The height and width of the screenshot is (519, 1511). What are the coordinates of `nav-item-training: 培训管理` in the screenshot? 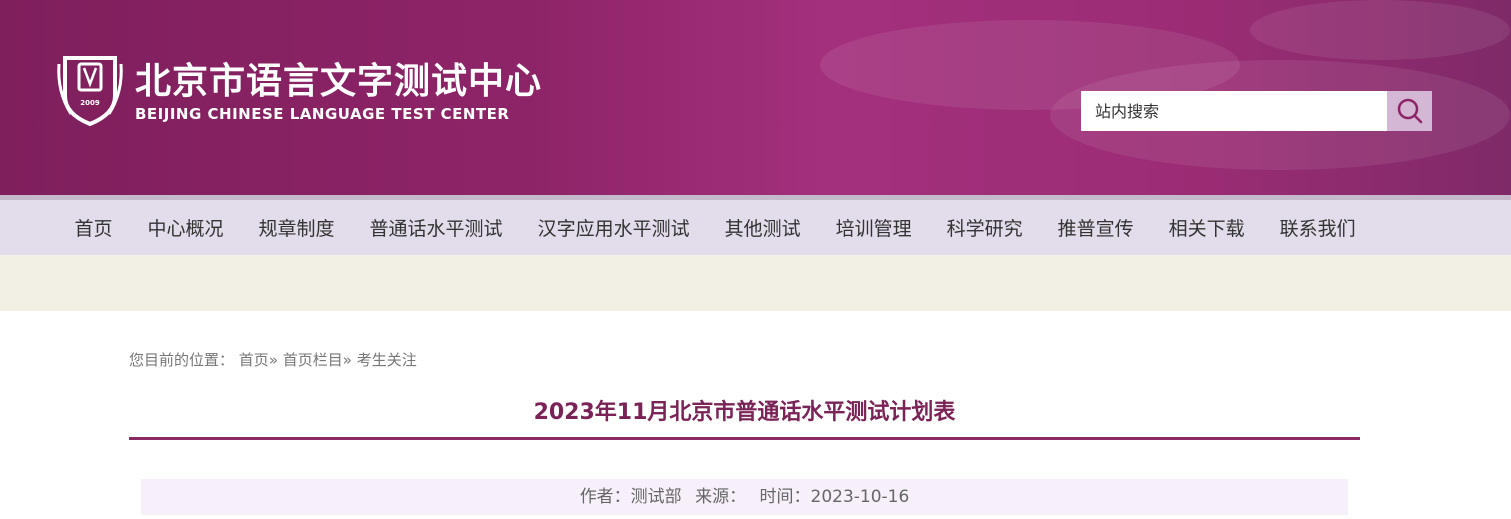 It's located at (873, 227).